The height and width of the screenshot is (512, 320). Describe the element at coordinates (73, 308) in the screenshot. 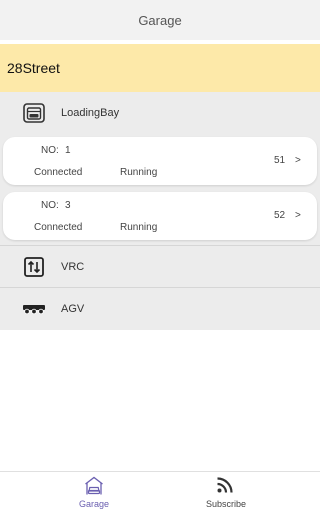

I see `section-label-agv: AGV` at that location.